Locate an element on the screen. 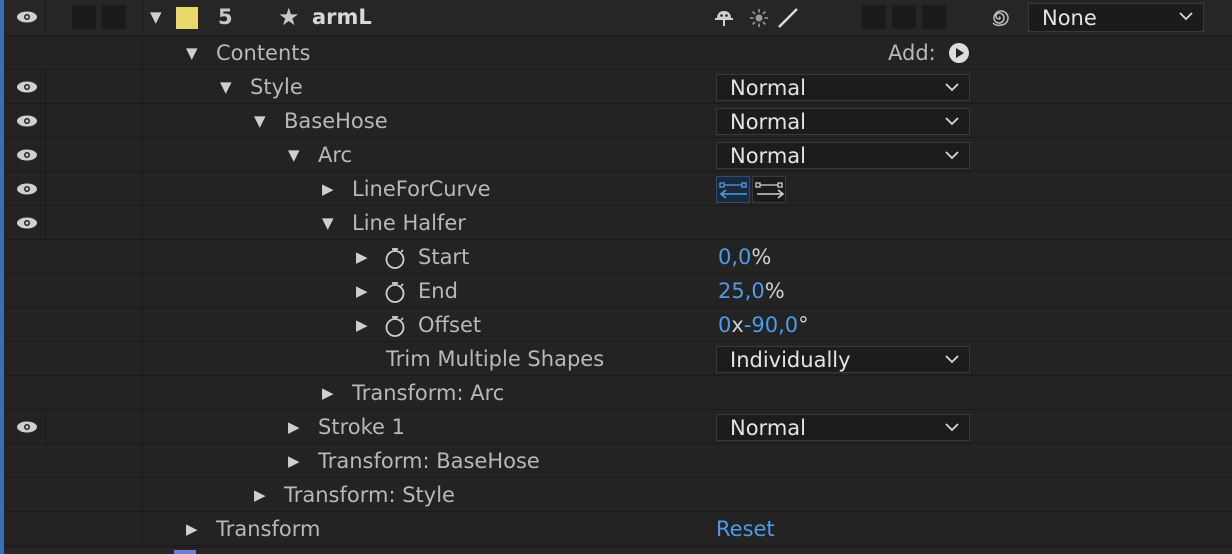  start-value: 0,0% is located at coordinates (744, 257).